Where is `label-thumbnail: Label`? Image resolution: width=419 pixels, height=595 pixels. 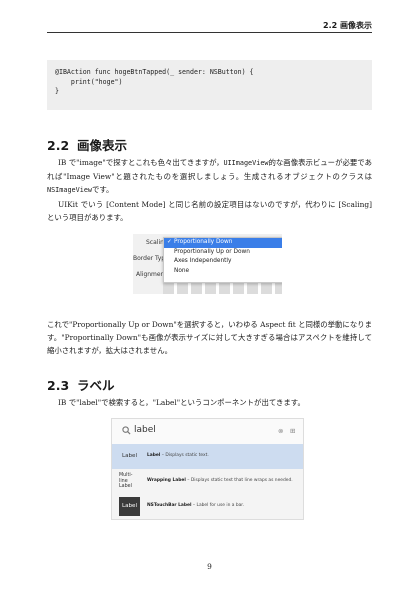 label-thumbnail: Label is located at coordinates (129, 456).